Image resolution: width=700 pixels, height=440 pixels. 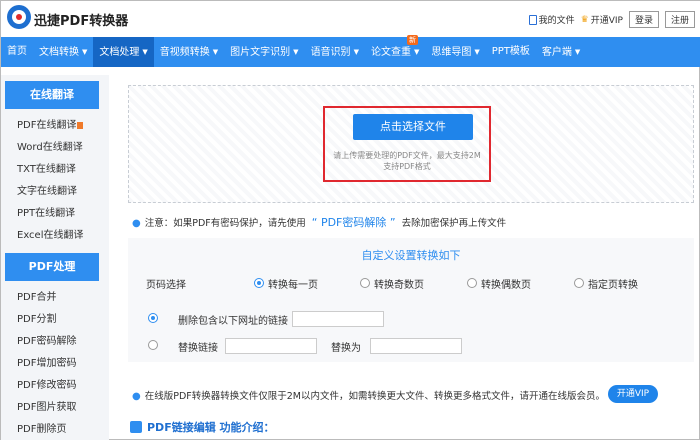 I want to click on radio-every-page, so click(x=259, y=283).